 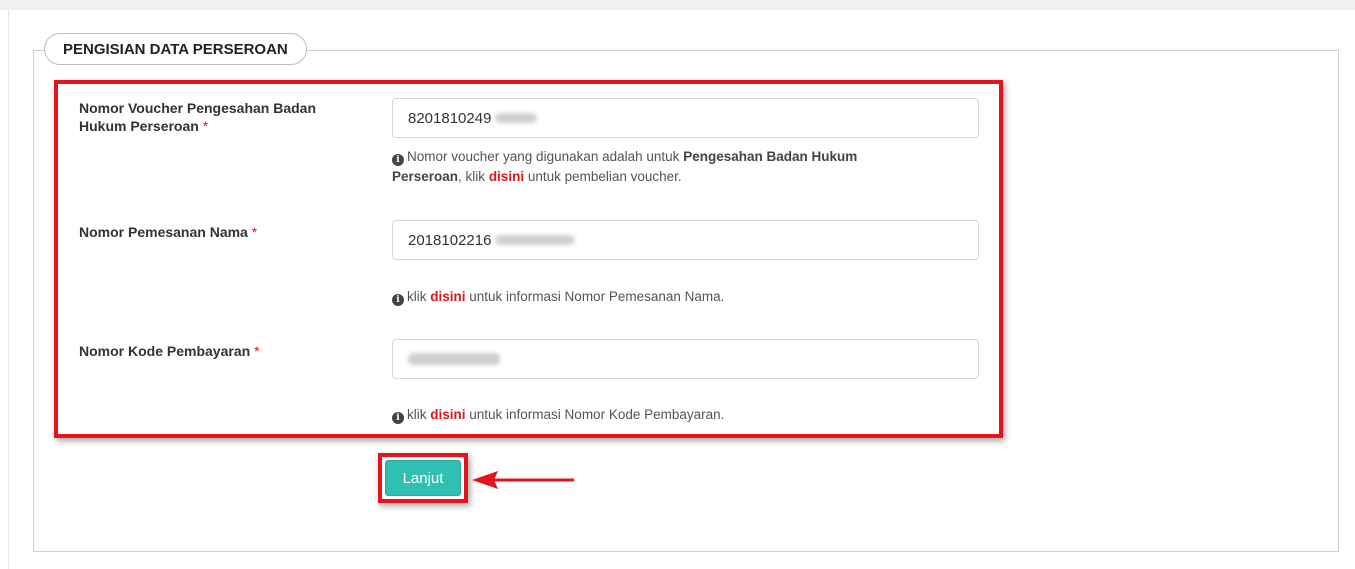 I want to click on form-title: PENGISIAN DATA PERSEROAN, so click(x=175, y=49).